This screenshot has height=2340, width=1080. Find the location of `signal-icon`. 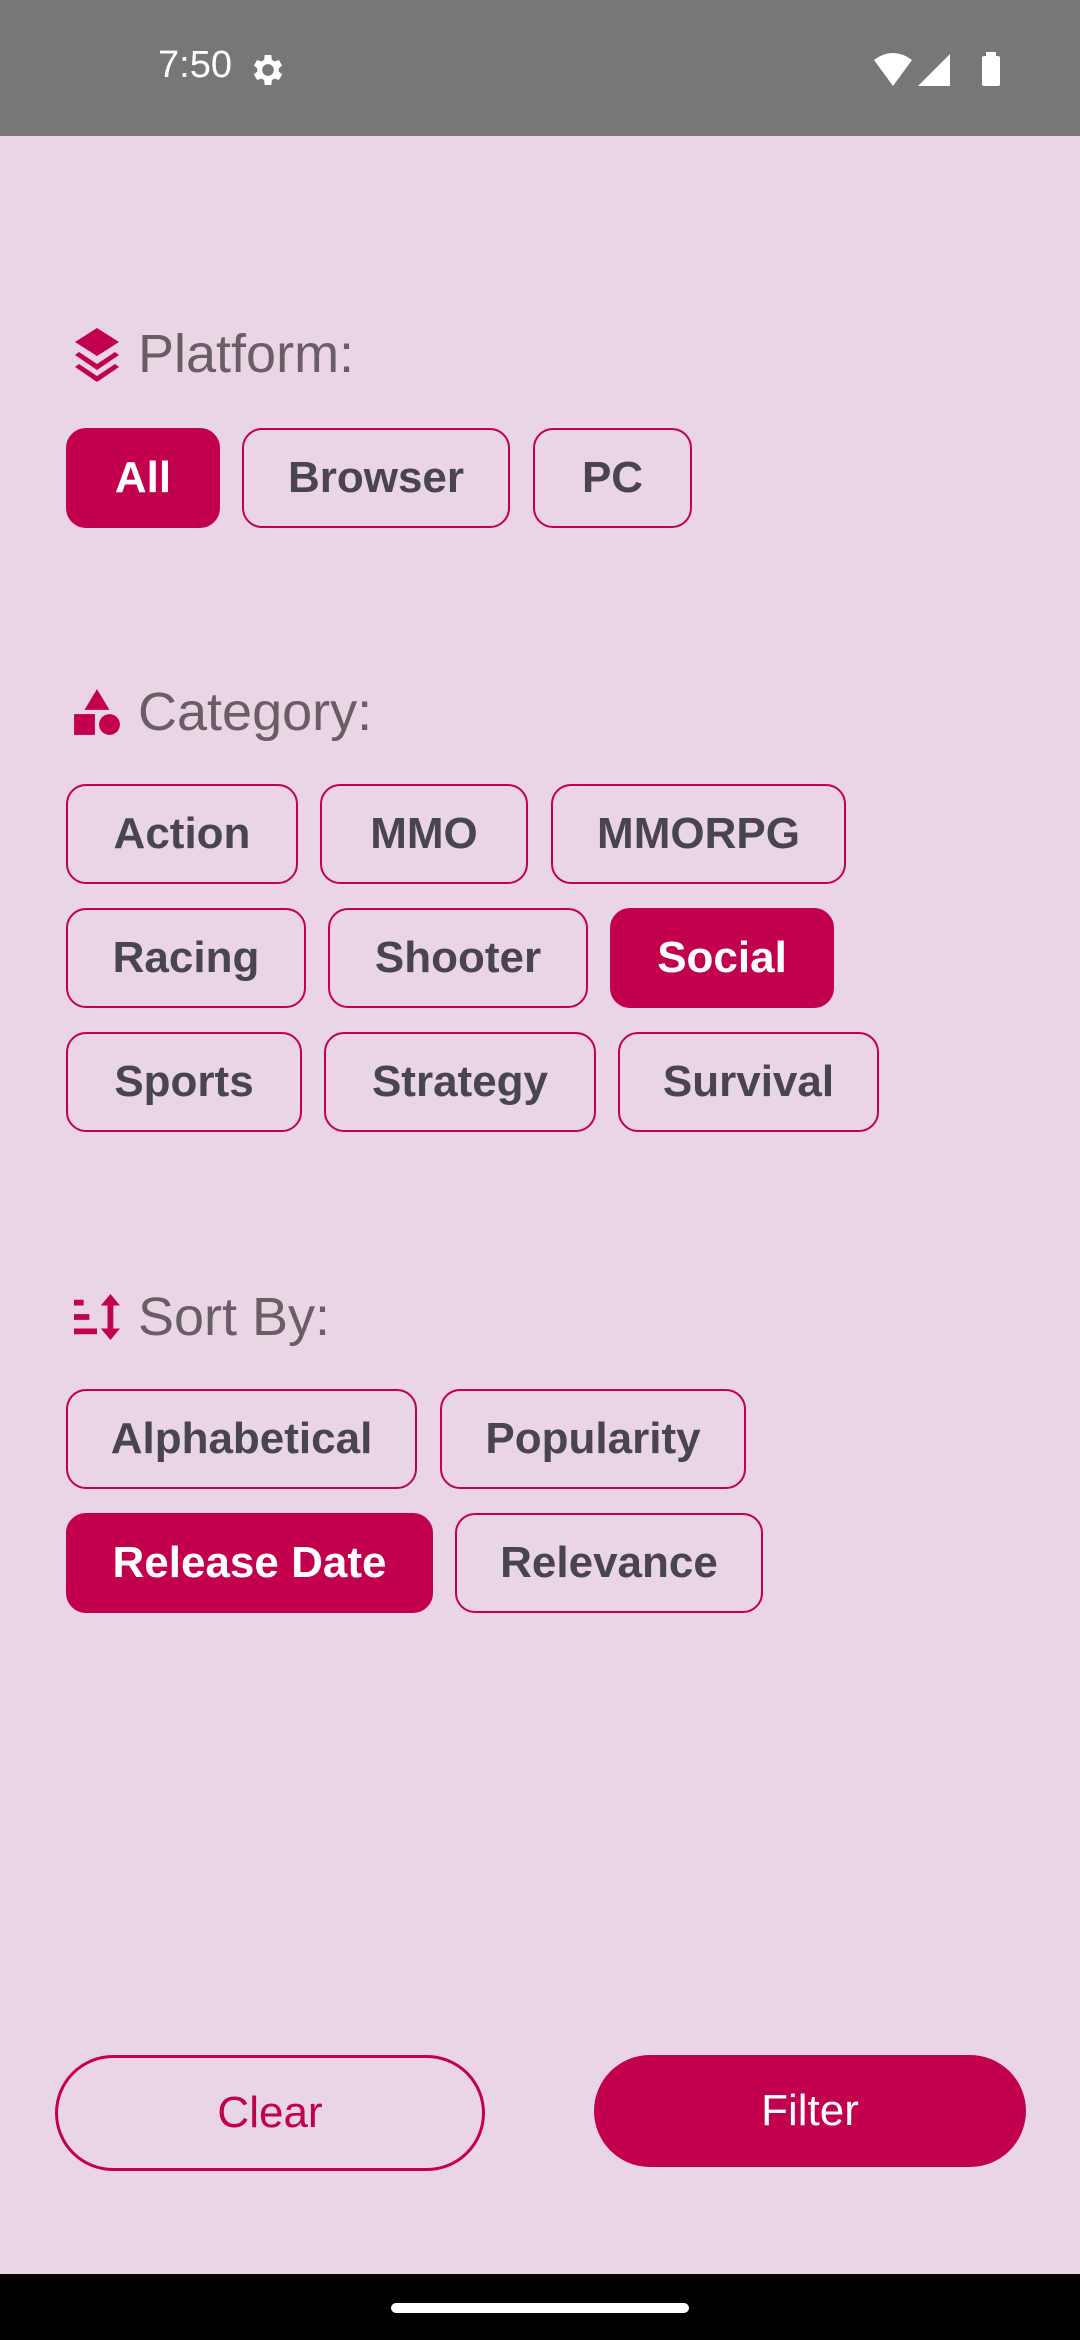

signal-icon is located at coordinates (934, 70).